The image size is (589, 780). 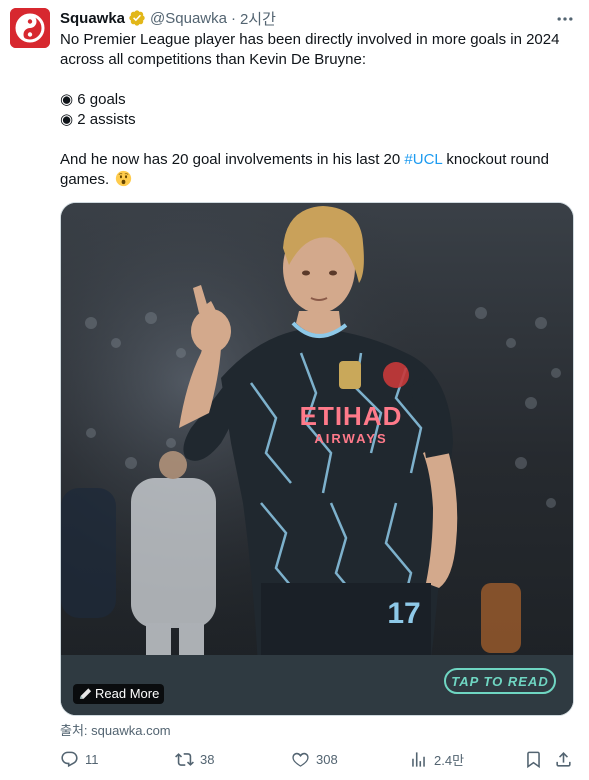 I want to click on heart-icon, so click(x=300, y=759).